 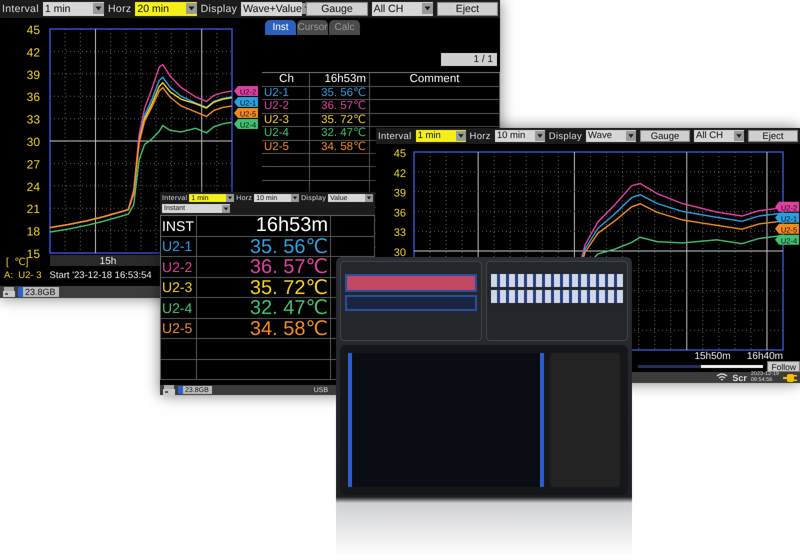 What do you see at coordinates (179, 226) in the screenshot?
I see `column-header: INST` at bounding box center [179, 226].